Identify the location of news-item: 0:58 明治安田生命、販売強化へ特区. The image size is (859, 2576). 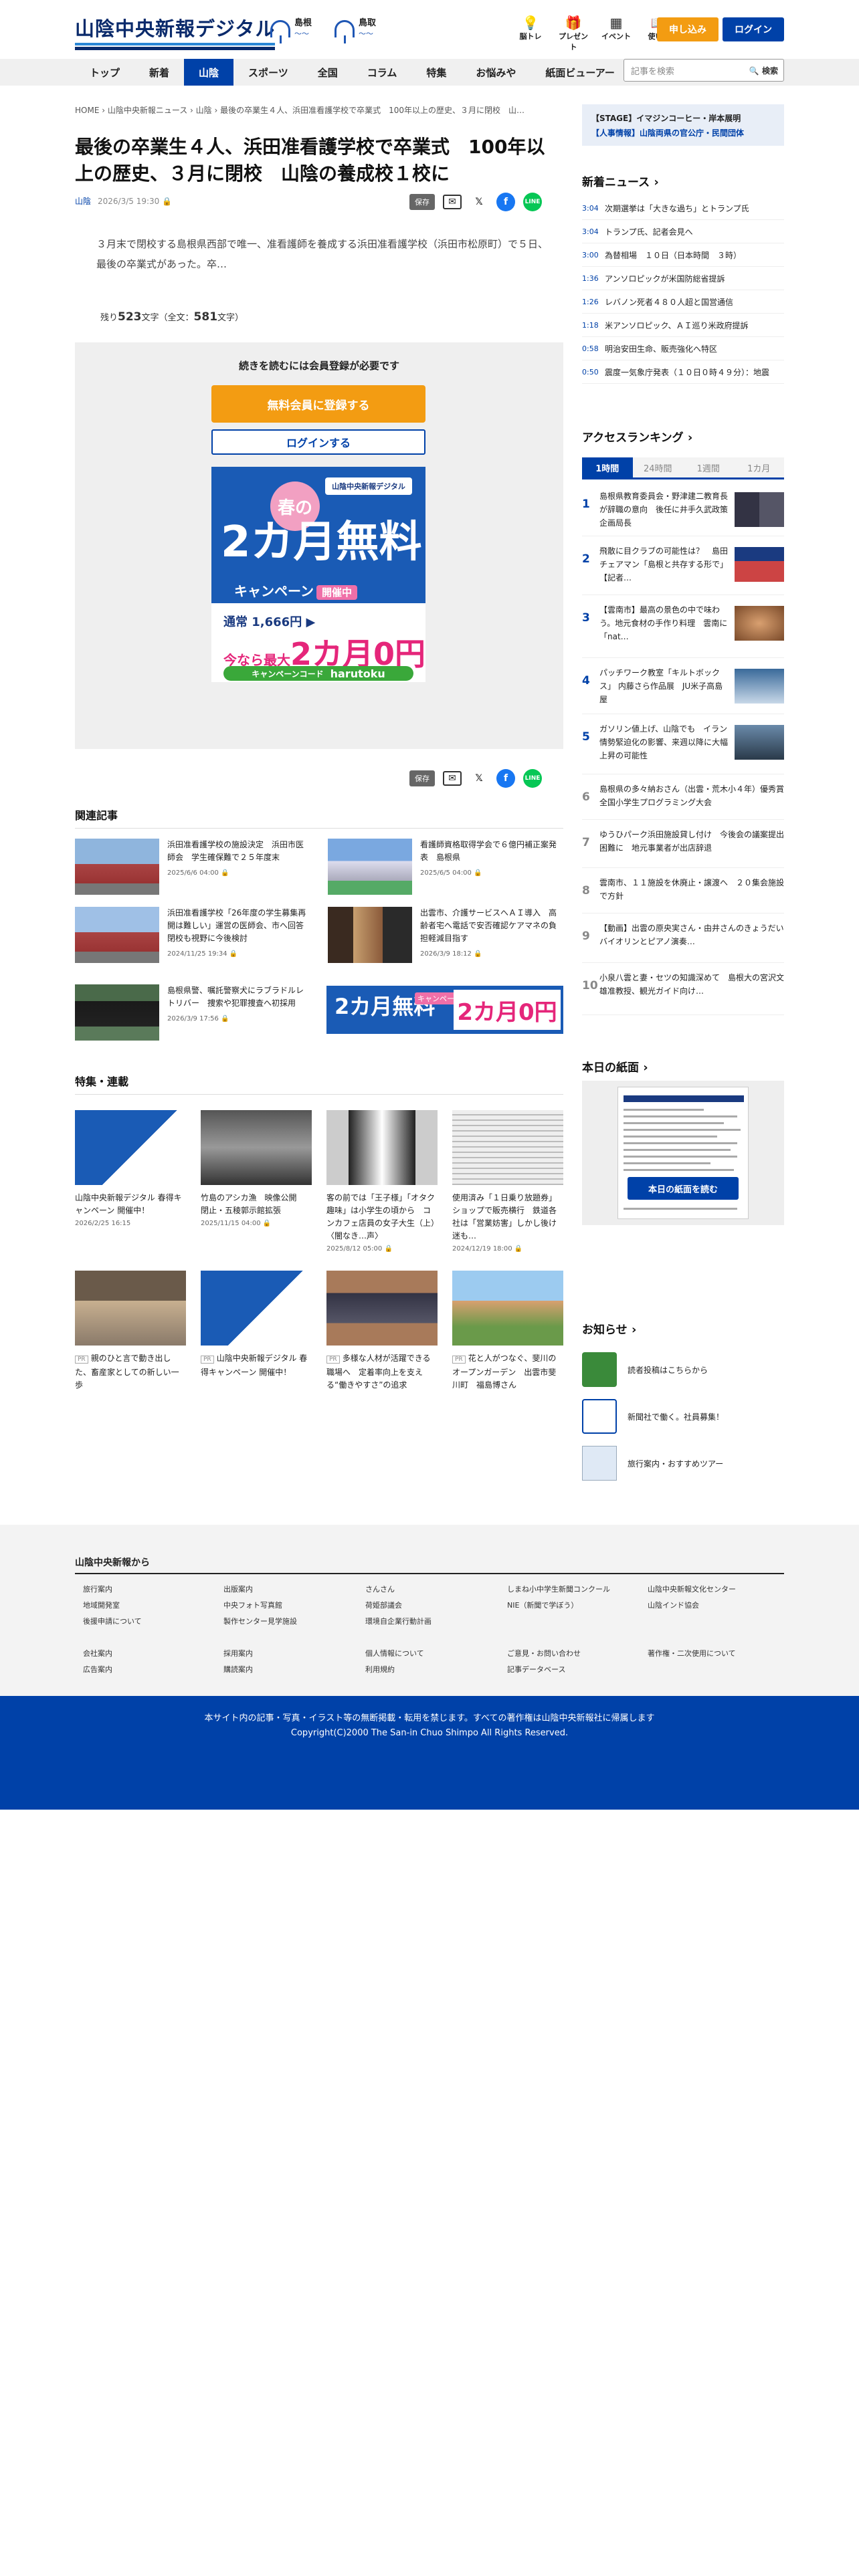
(683, 349).